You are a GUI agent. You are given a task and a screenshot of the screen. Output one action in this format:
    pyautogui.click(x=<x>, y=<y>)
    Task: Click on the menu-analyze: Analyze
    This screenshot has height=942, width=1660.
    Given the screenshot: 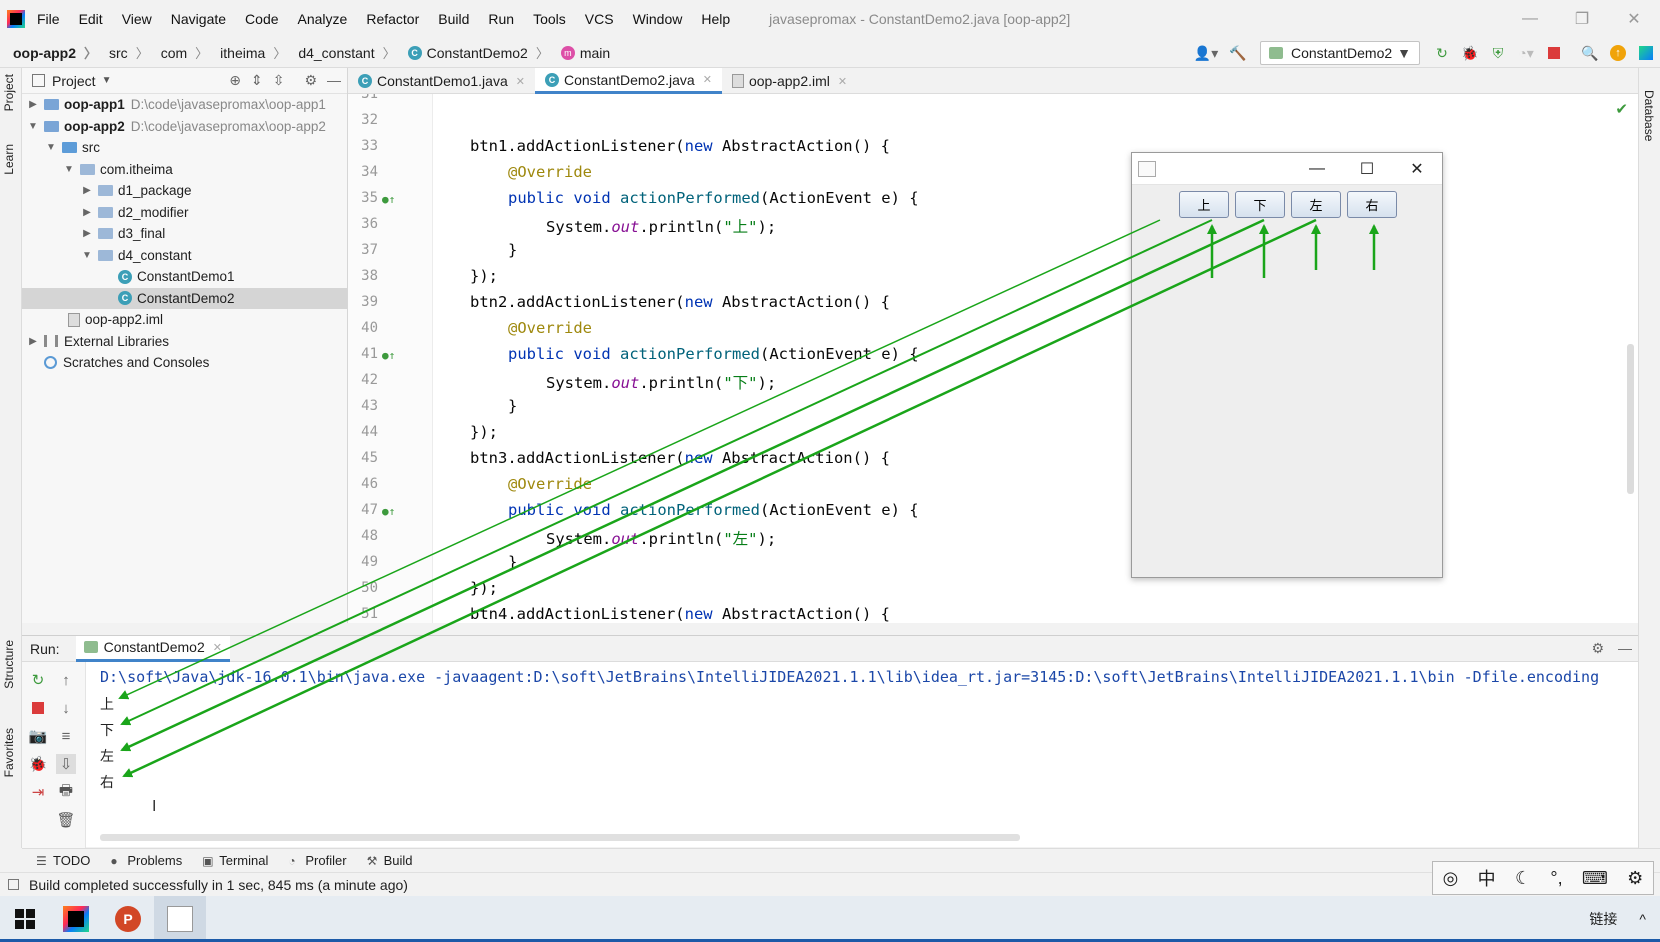 What is the action you would take?
    pyautogui.click(x=323, y=19)
    